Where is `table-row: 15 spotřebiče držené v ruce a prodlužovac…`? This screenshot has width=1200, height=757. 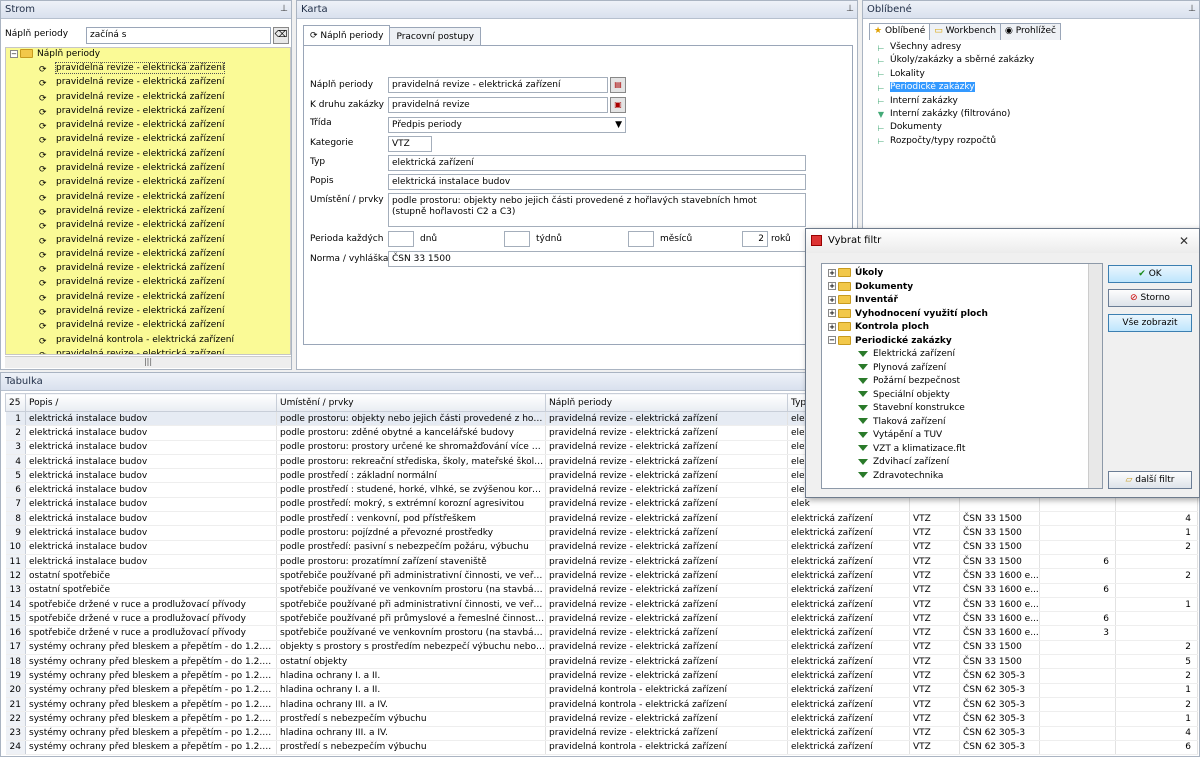 table-row: 15 spotřebiče držené v ruce a prodlužovac… is located at coordinates (601, 619).